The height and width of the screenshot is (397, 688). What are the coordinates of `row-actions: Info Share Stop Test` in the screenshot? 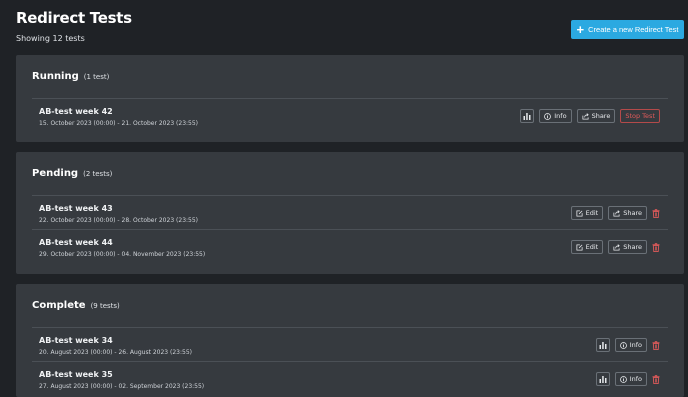 It's located at (587, 116).